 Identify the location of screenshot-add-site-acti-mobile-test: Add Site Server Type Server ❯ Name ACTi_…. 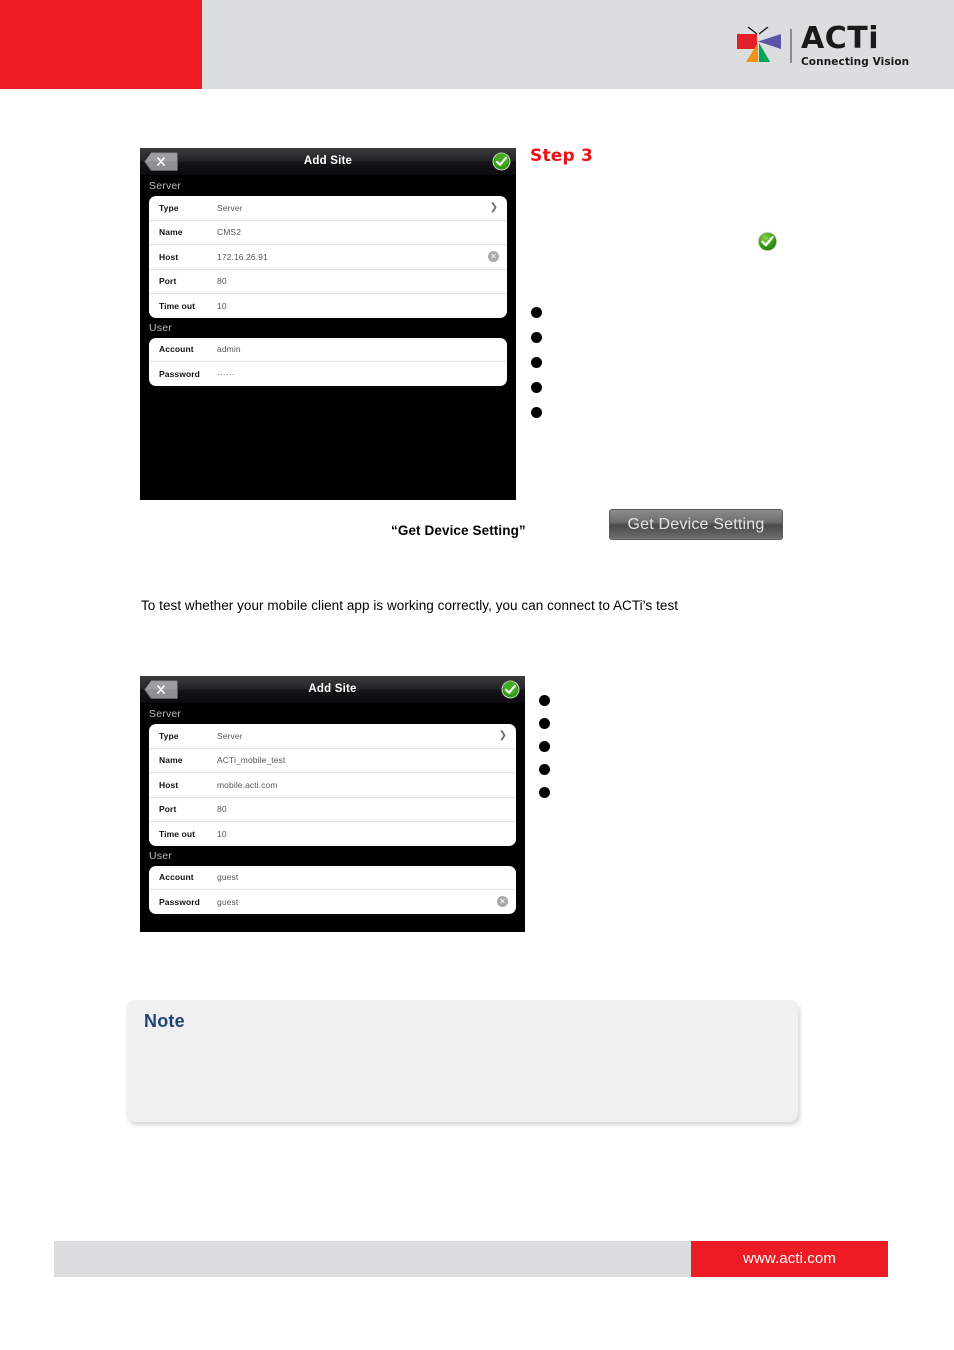
(332, 804).